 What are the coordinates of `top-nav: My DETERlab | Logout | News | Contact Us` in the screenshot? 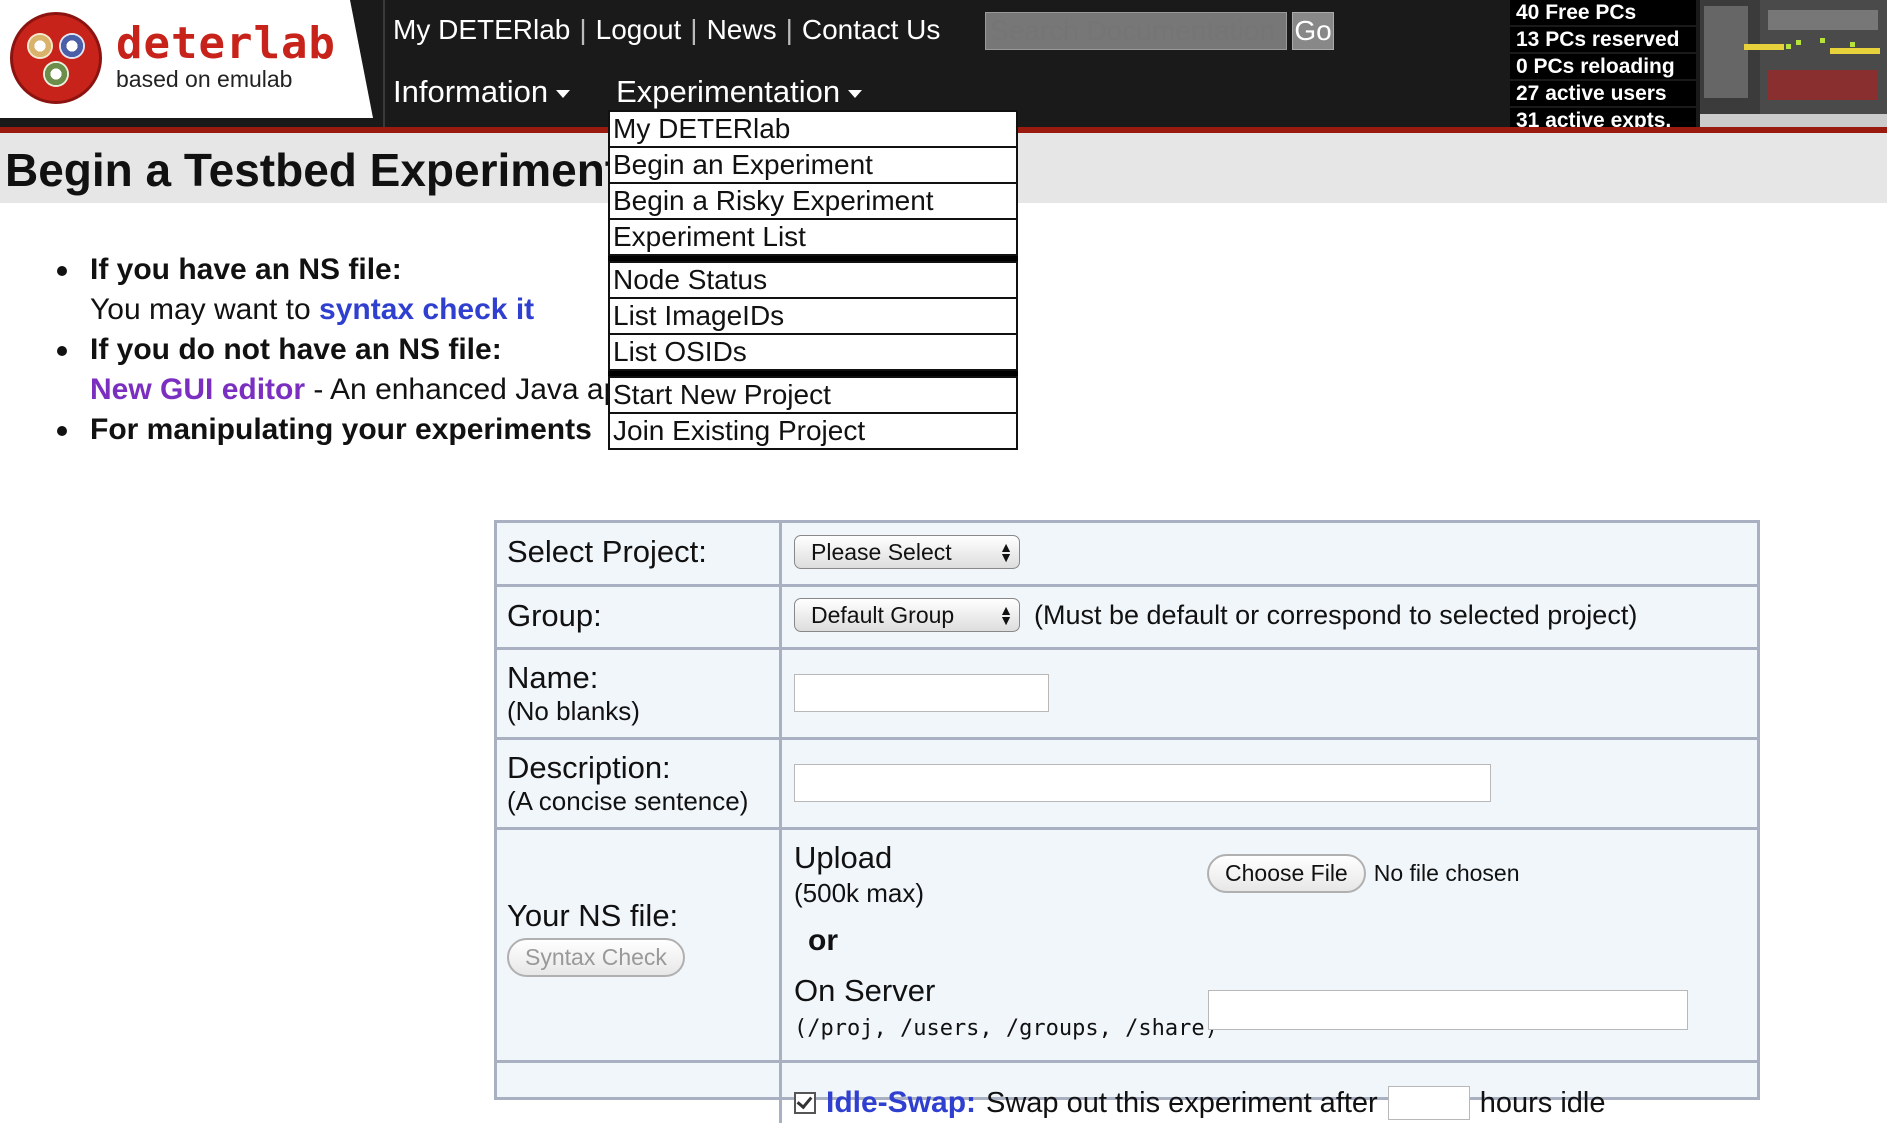 It's located at (666, 30).